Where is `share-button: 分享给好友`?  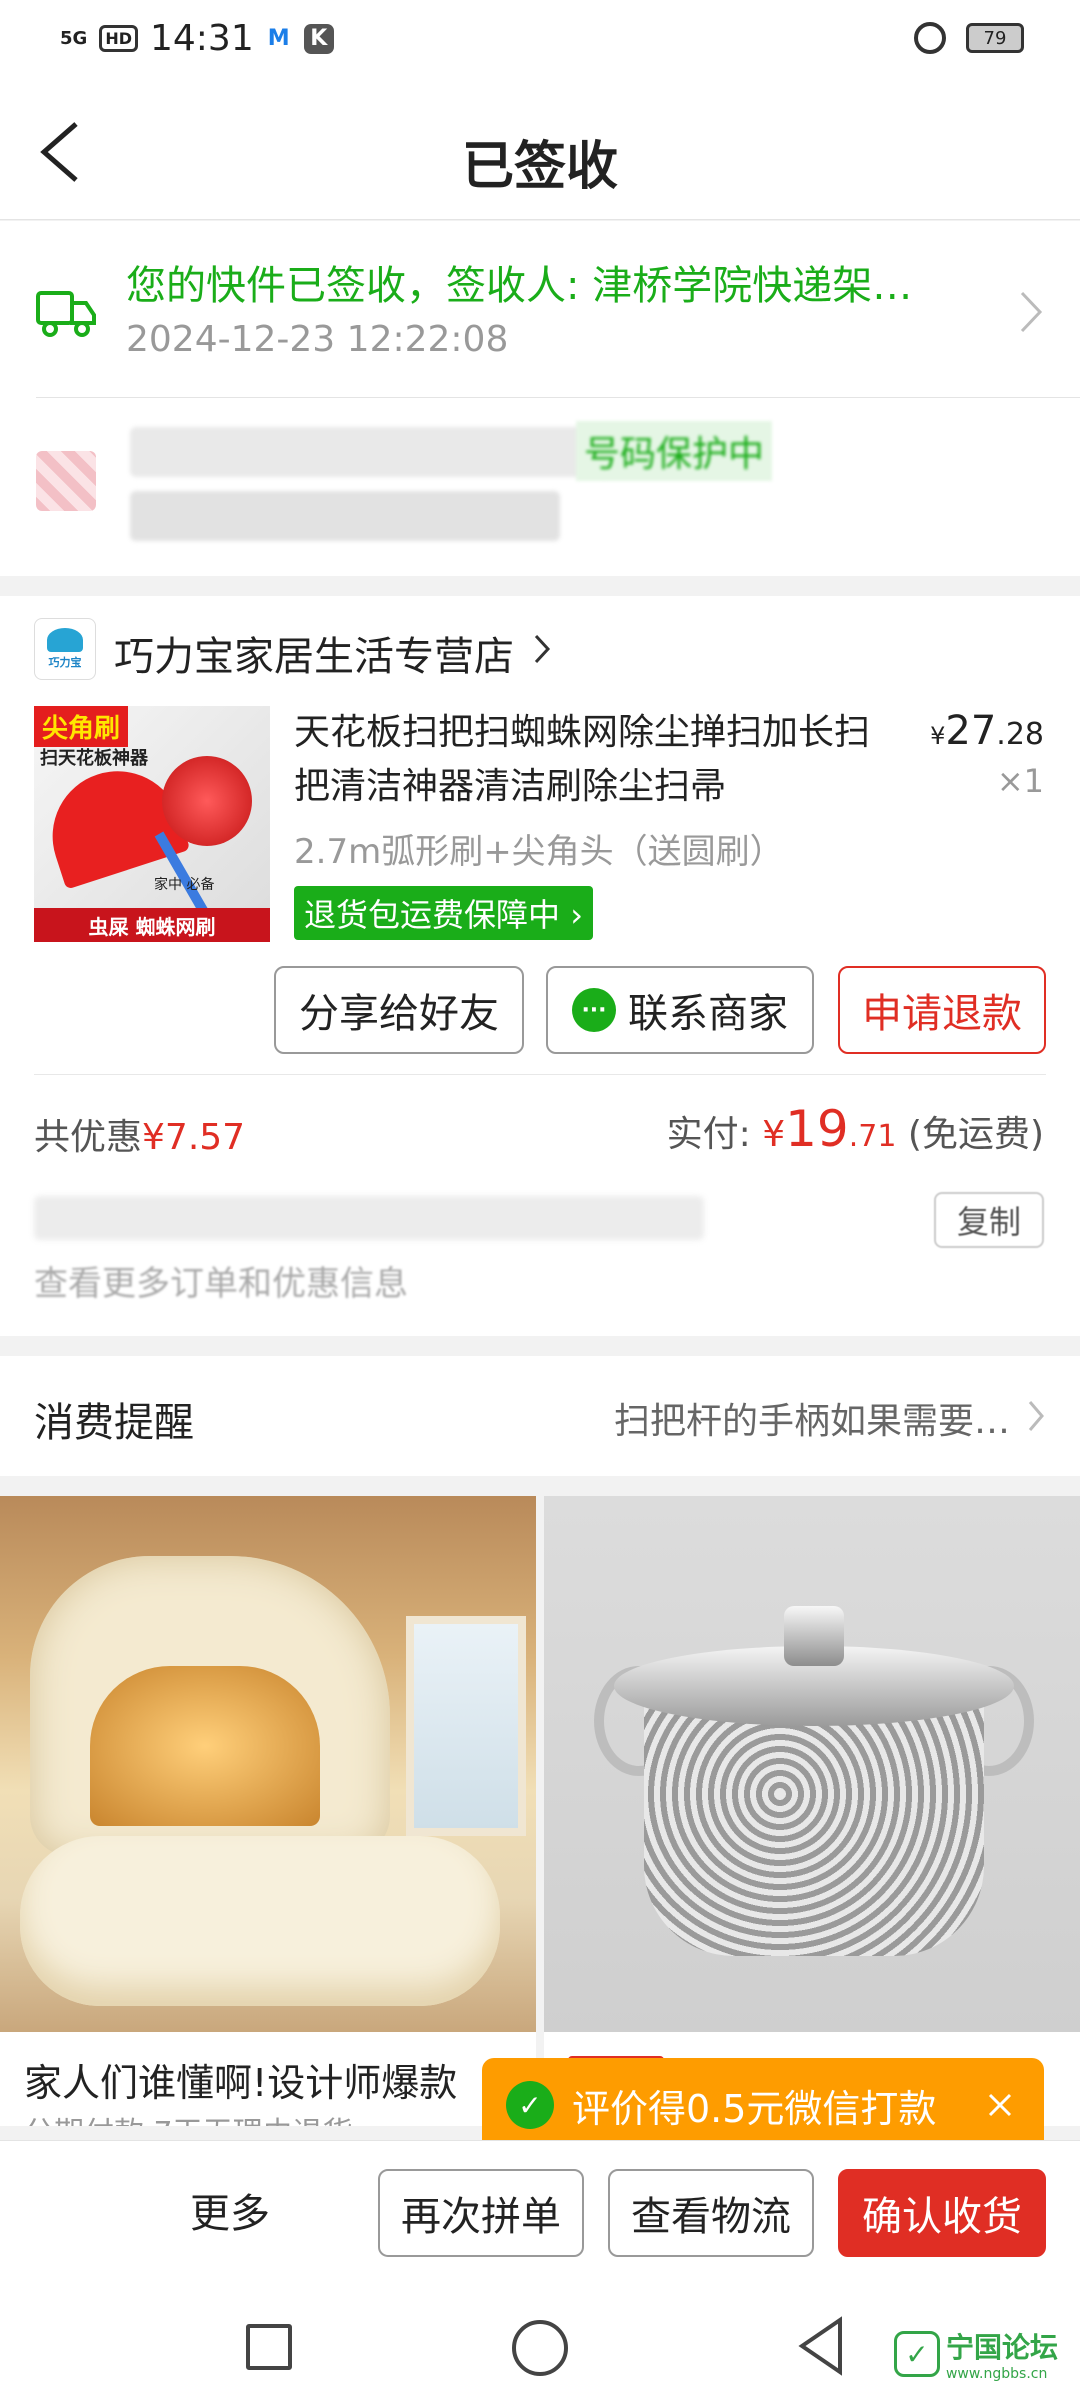
share-button: 分享给好友 is located at coordinates (399, 1010).